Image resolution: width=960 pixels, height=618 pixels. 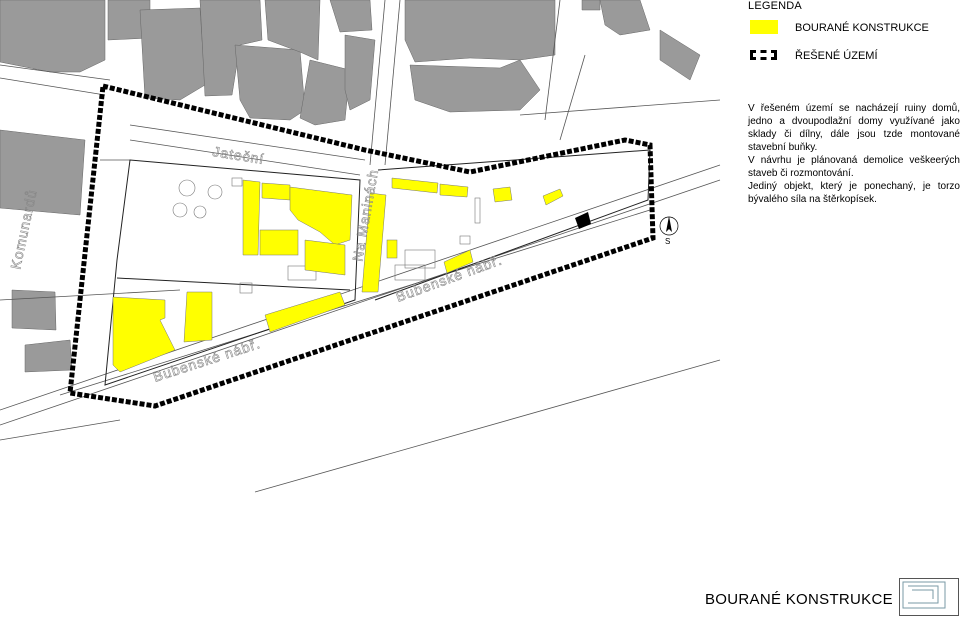 What do you see at coordinates (799, 599) in the screenshot?
I see `sheet-title: BOURANÉ KONSTRUKCE` at bounding box center [799, 599].